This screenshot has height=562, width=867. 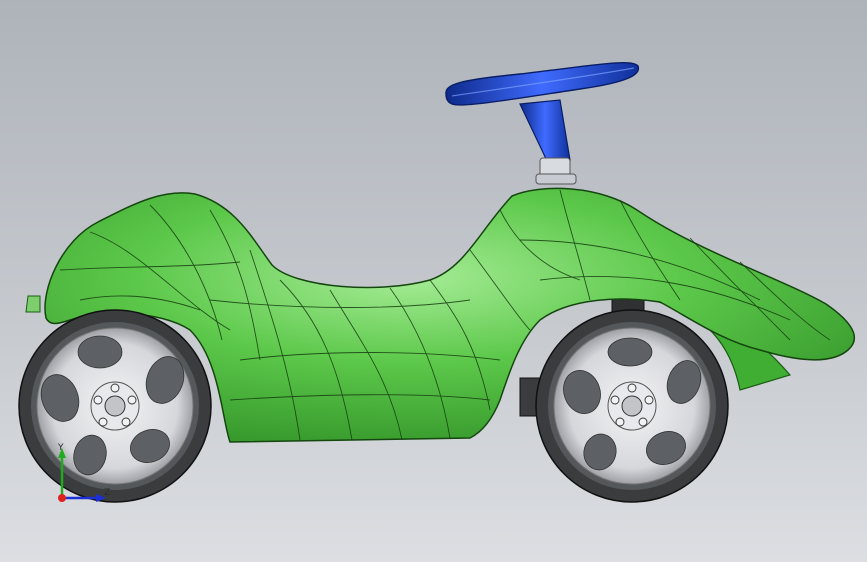 I want to click on steering-wheel, so click(x=542, y=123).